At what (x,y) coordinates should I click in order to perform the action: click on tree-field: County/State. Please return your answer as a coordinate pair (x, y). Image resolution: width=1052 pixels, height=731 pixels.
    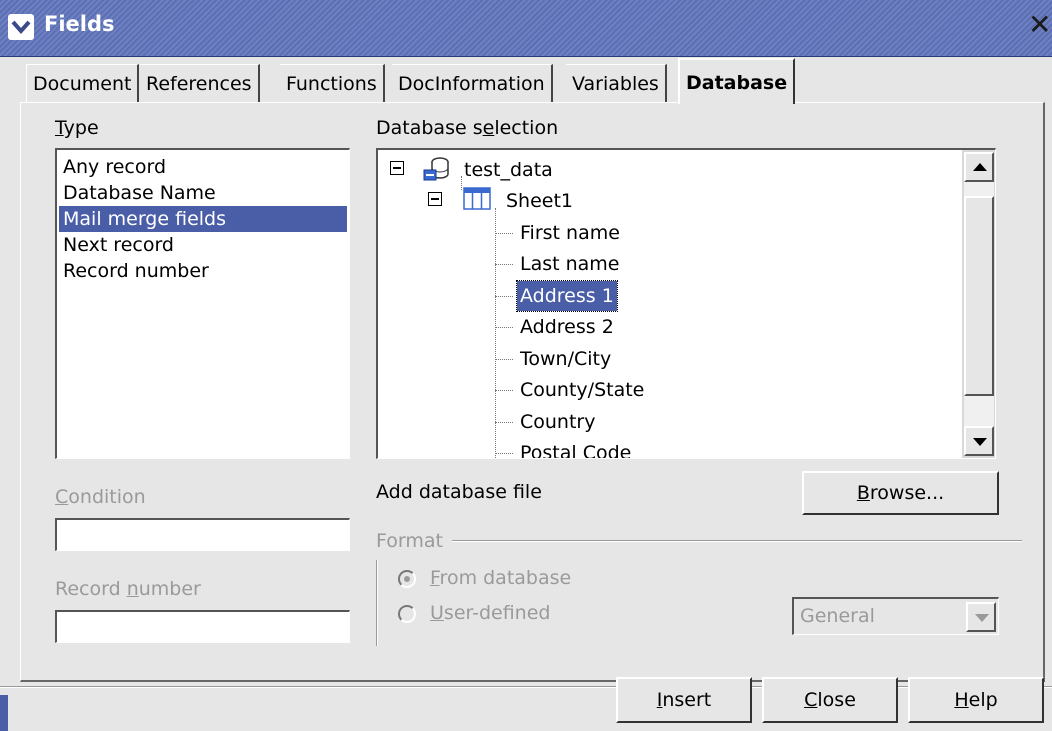
    Looking at the image, I should click on (582, 390).